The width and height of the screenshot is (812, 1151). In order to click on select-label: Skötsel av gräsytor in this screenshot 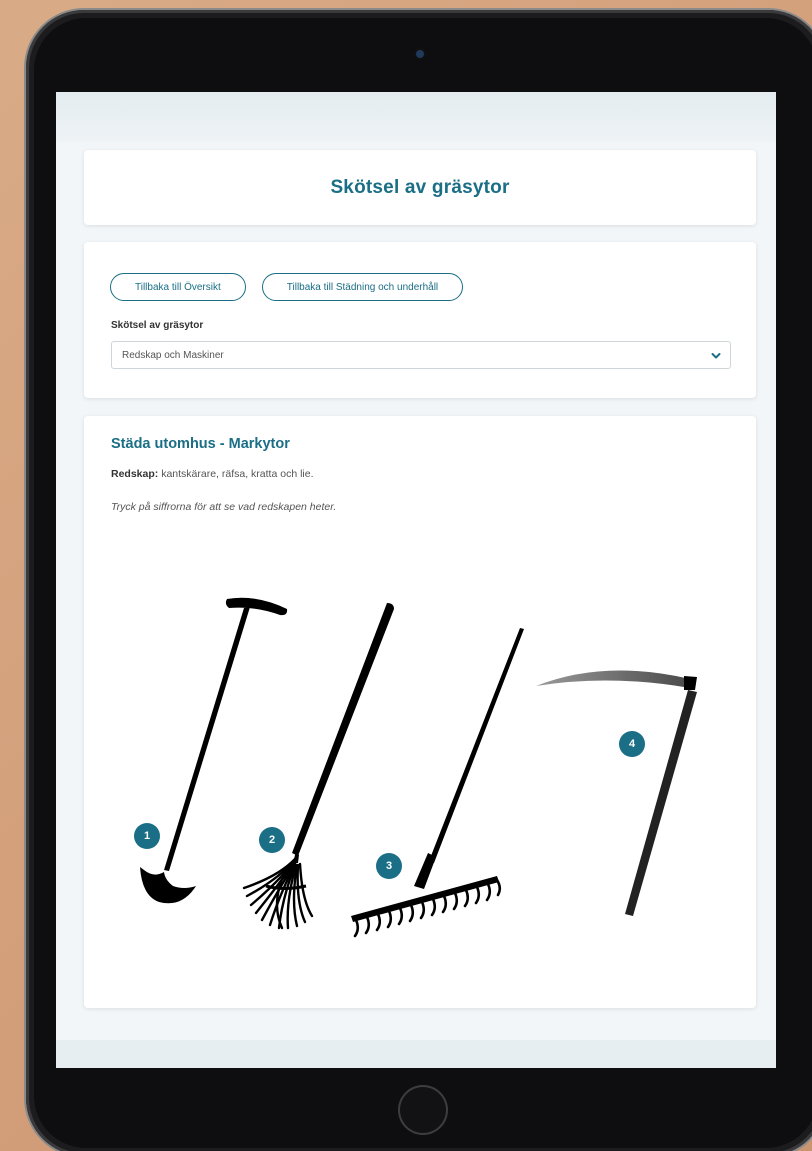, I will do `click(157, 325)`.